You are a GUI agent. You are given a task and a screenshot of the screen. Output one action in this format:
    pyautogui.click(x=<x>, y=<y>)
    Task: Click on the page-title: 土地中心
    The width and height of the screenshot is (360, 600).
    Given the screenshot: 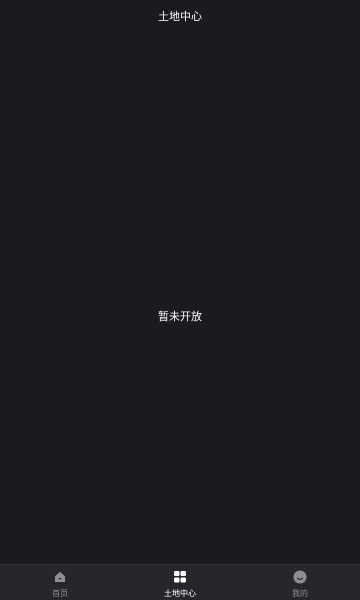 What is the action you would take?
    pyautogui.click(x=180, y=16)
    